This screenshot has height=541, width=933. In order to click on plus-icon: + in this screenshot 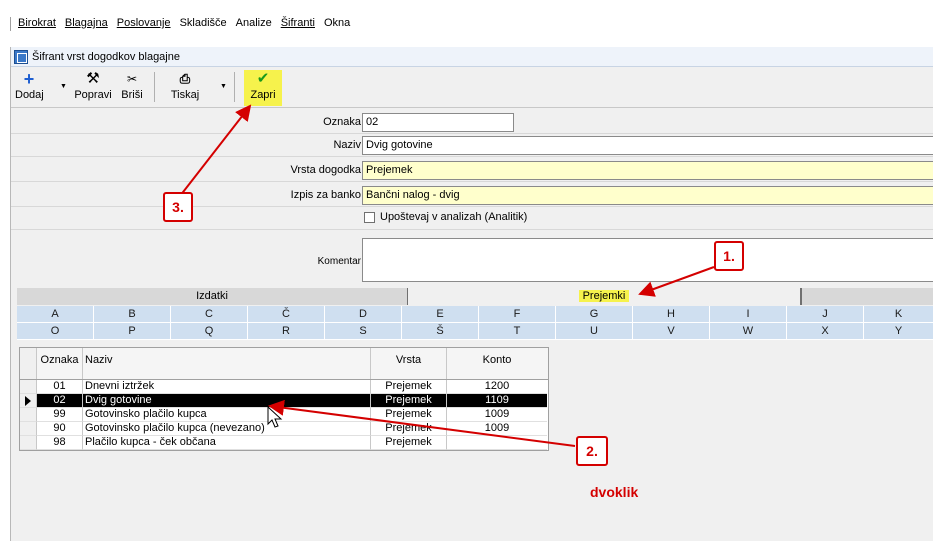, I will do `click(29, 79)`.